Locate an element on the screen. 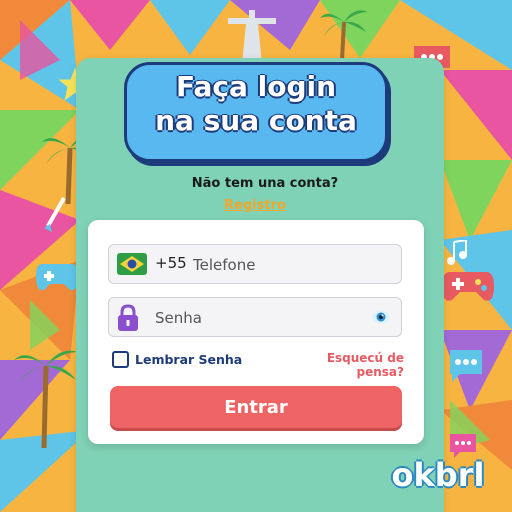  phone-input is located at coordinates (288, 265).